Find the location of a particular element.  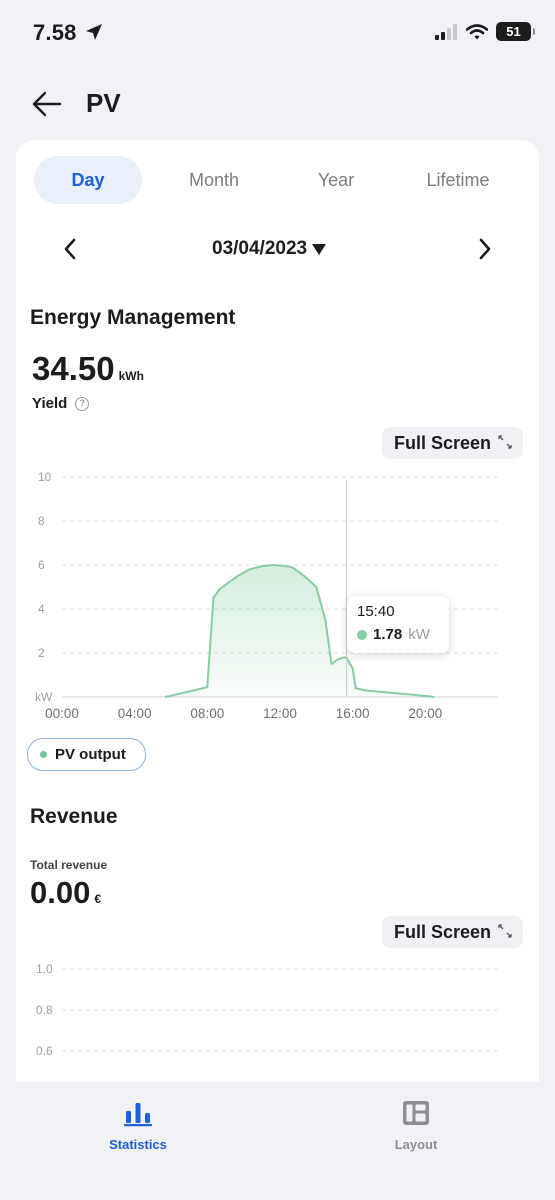

y-tick-label: 1.0 is located at coordinates (44, 969).